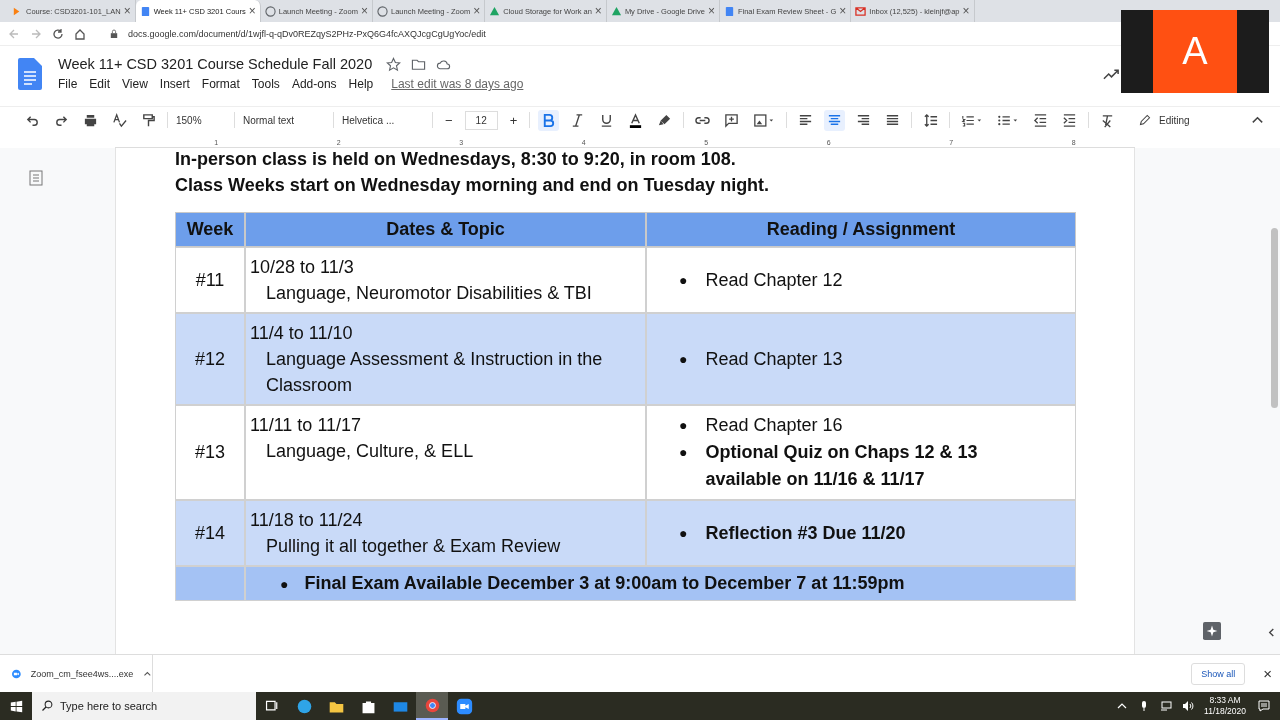  I want to click on clock-time: 8:33 AM, so click(1225, 700).